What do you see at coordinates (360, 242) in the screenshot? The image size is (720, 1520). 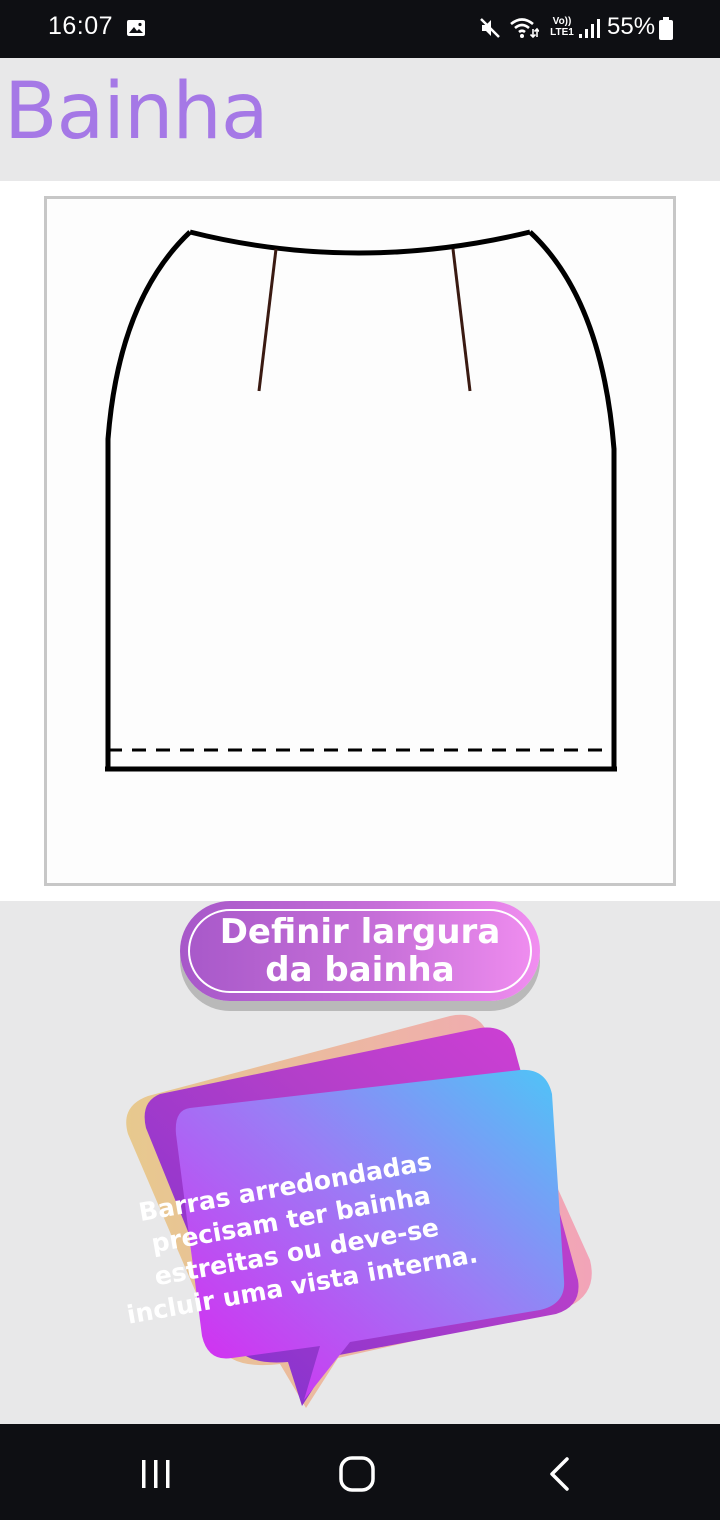 I see `skirt-waistline` at bounding box center [360, 242].